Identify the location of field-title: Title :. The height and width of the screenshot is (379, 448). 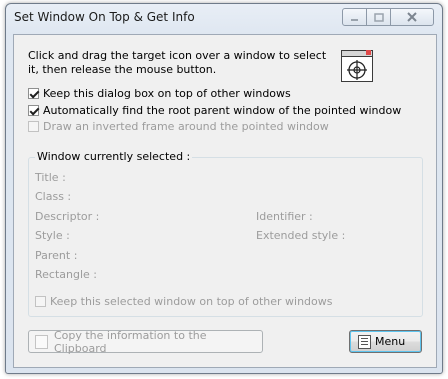
(50, 177).